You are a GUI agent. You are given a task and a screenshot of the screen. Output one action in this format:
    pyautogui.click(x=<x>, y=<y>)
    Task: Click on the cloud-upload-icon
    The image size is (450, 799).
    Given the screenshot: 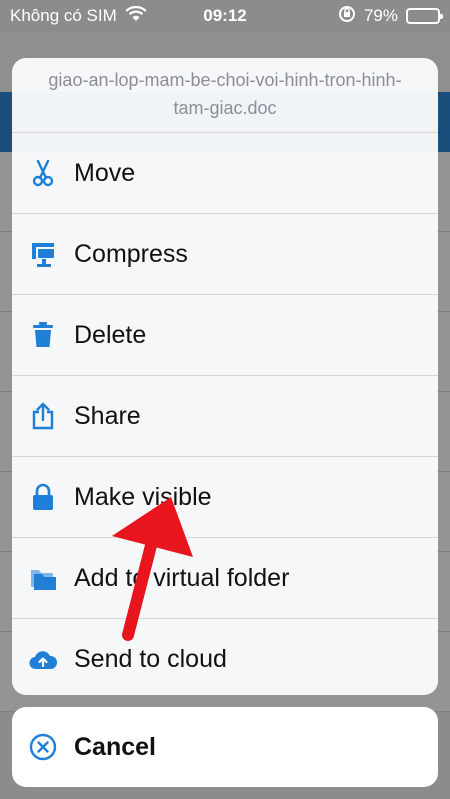 What is the action you would take?
    pyautogui.click(x=43, y=660)
    